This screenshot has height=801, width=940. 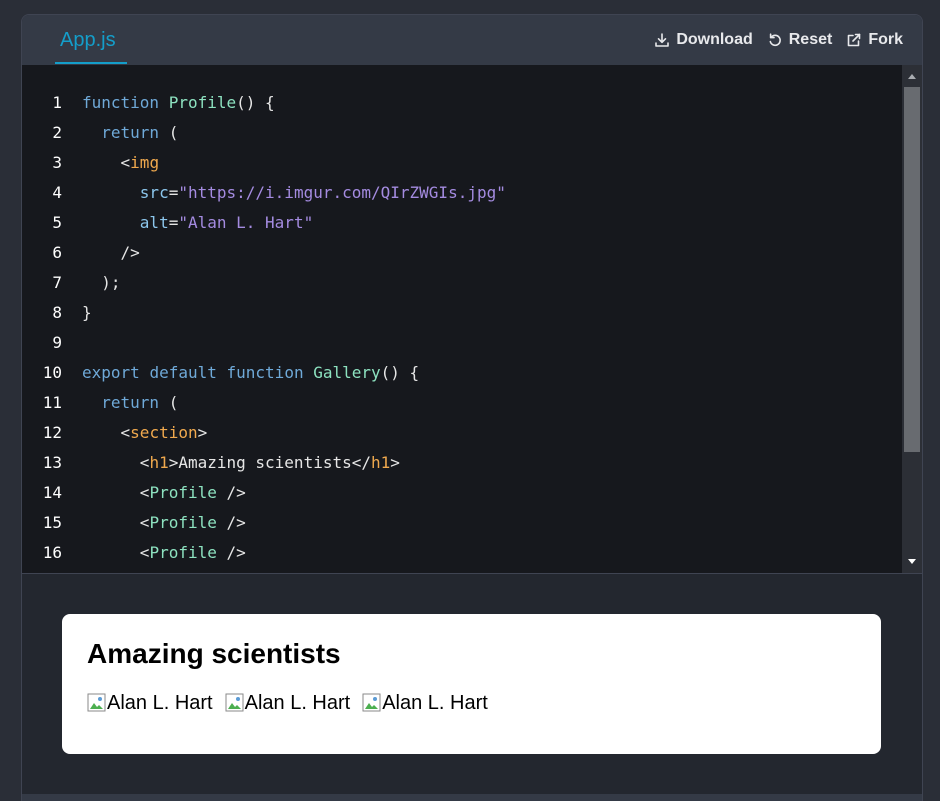 I want to click on code-token: () {, so click(x=400, y=372).